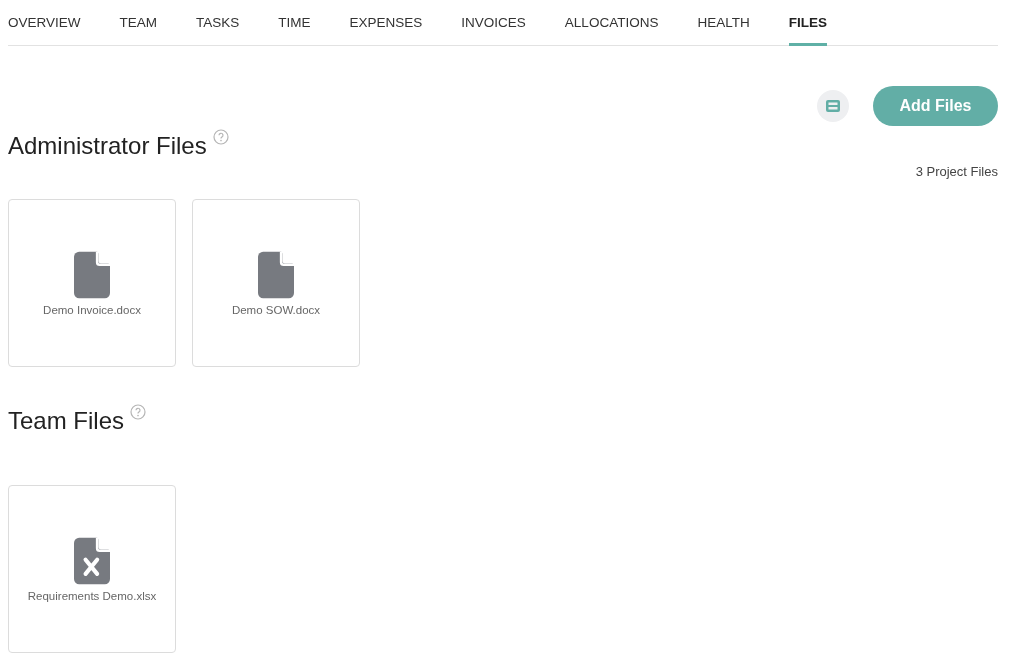 This screenshot has height=665, width=1011. What do you see at coordinates (493, 23) in the screenshot?
I see `nav-tab: INVOICES` at bounding box center [493, 23].